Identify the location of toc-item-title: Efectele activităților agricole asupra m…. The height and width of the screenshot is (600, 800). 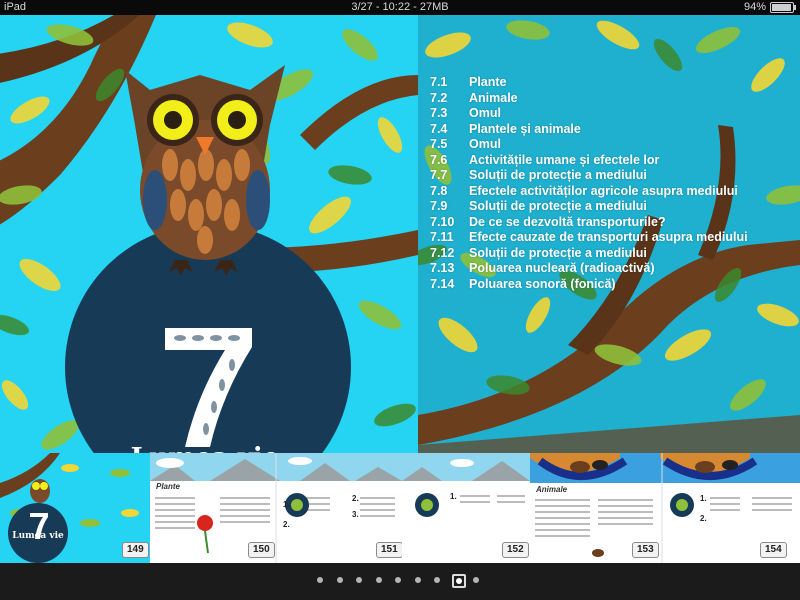
(603, 190).